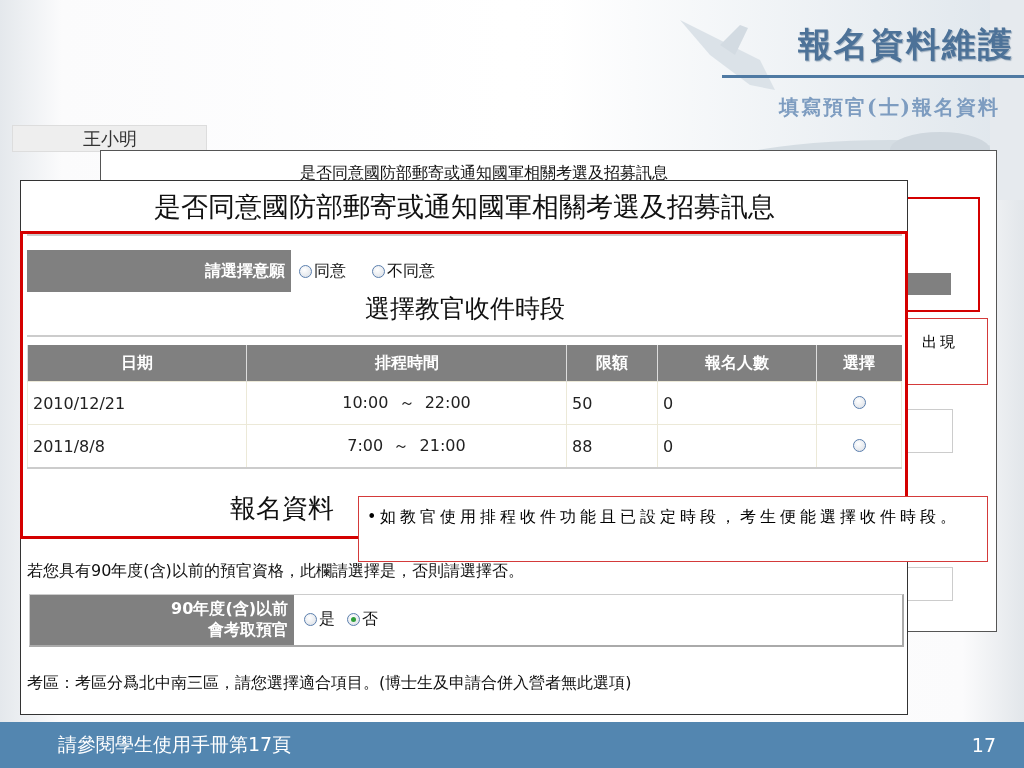 The image size is (1024, 768). What do you see at coordinates (737, 403) in the screenshot?
I see `table-cell: 0` at bounding box center [737, 403].